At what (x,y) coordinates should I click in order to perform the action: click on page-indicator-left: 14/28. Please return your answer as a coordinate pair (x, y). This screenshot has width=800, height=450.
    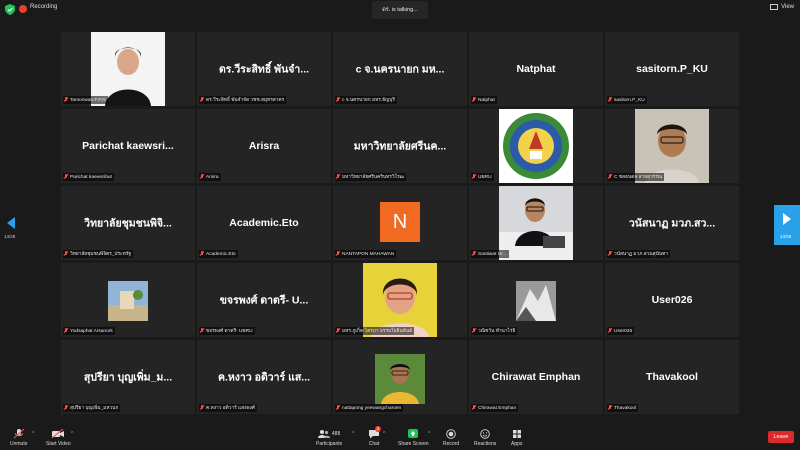
    Looking at the image, I should click on (10, 236).